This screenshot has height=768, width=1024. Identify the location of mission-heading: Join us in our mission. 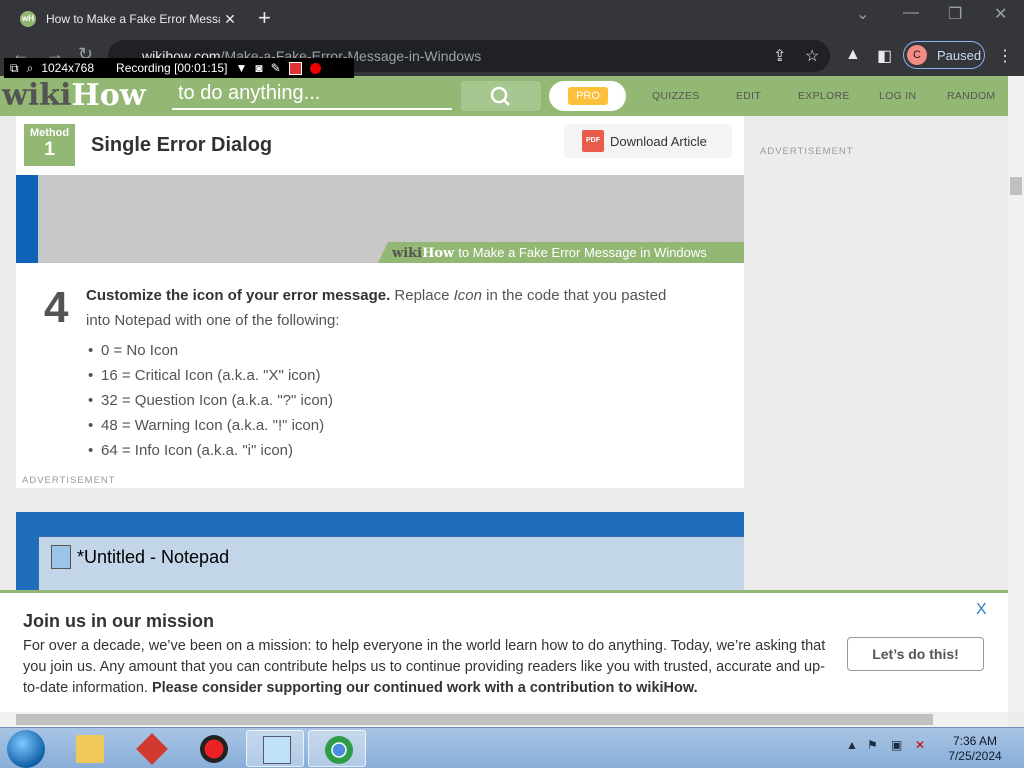
(119, 621).